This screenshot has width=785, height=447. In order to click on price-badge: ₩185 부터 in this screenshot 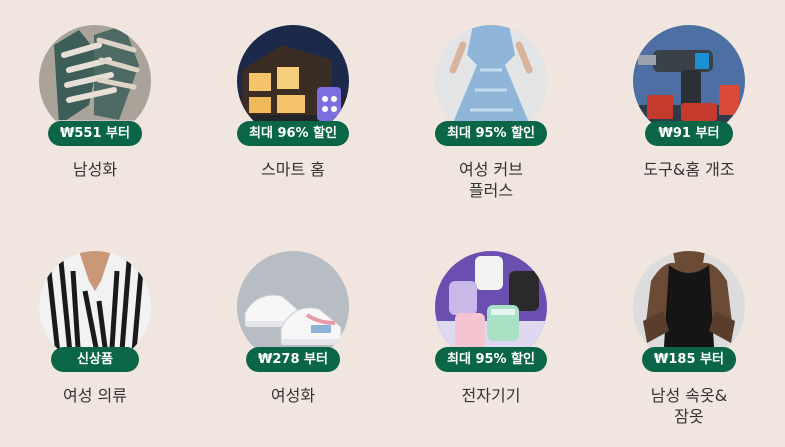, I will do `click(689, 359)`.